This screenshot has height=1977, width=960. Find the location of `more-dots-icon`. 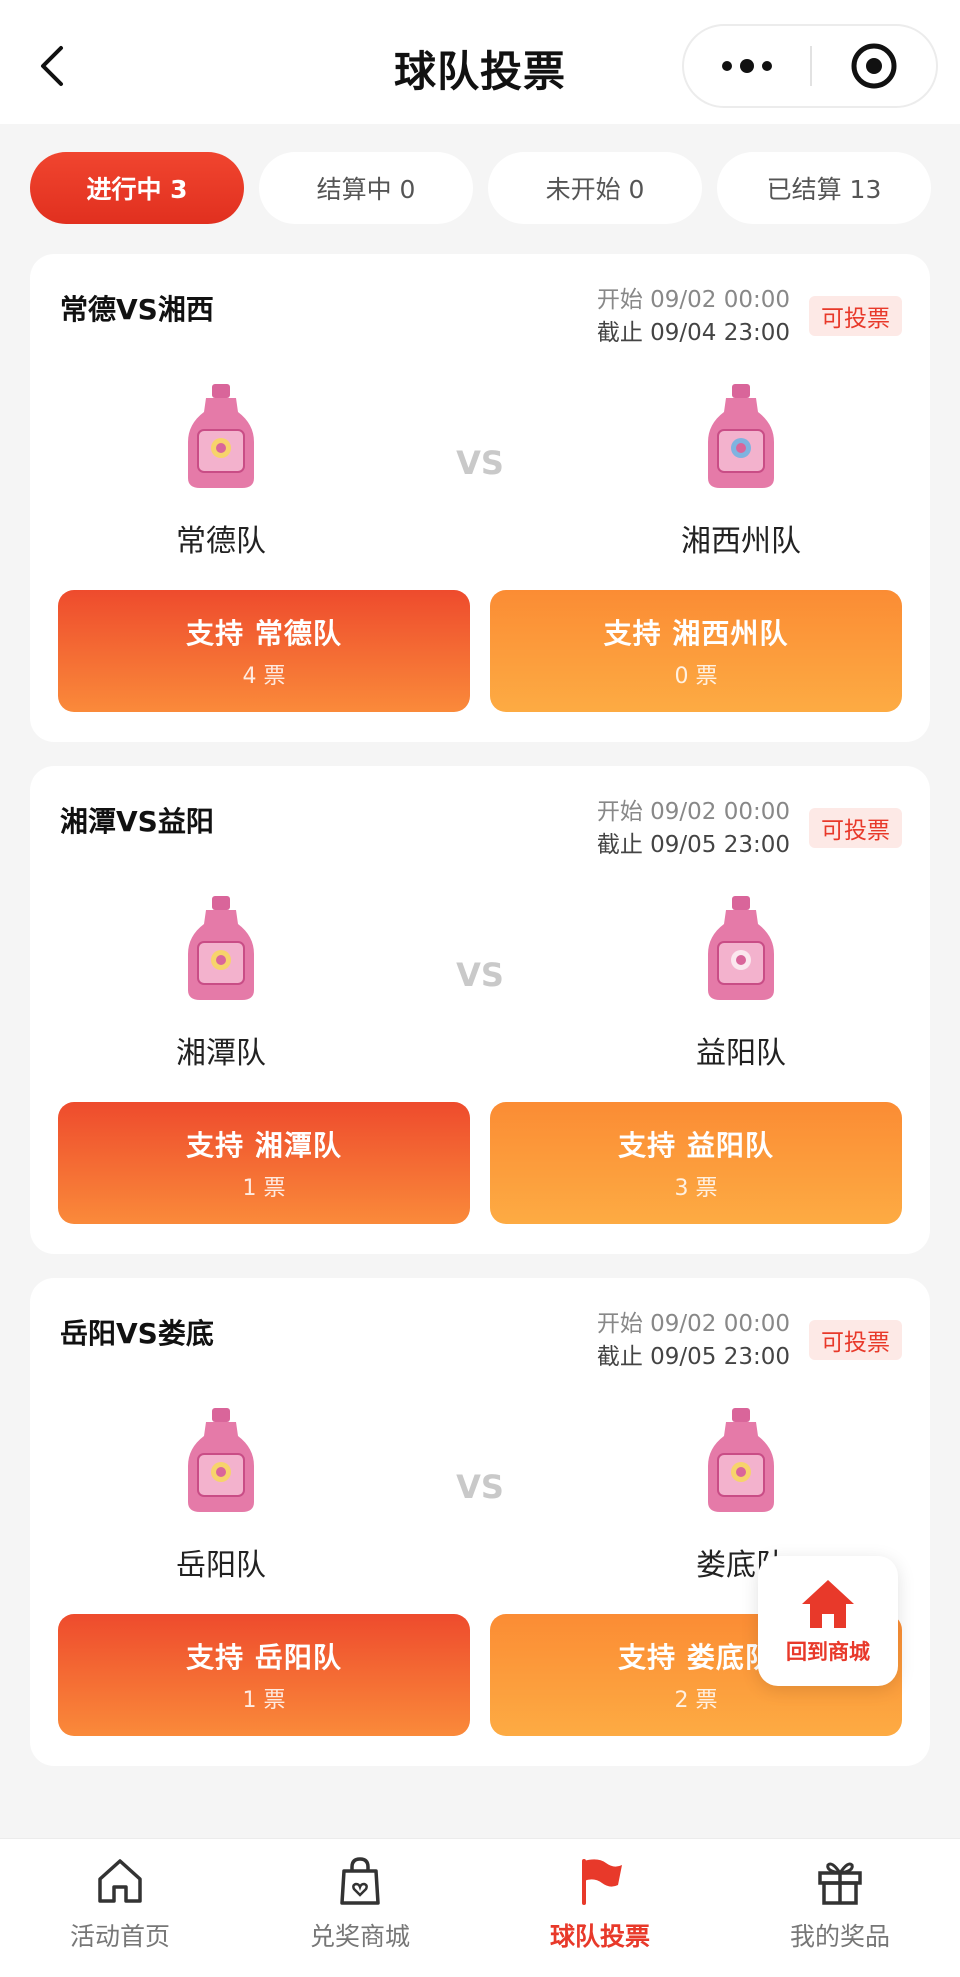

more-dots-icon is located at coordinates (747, 66).